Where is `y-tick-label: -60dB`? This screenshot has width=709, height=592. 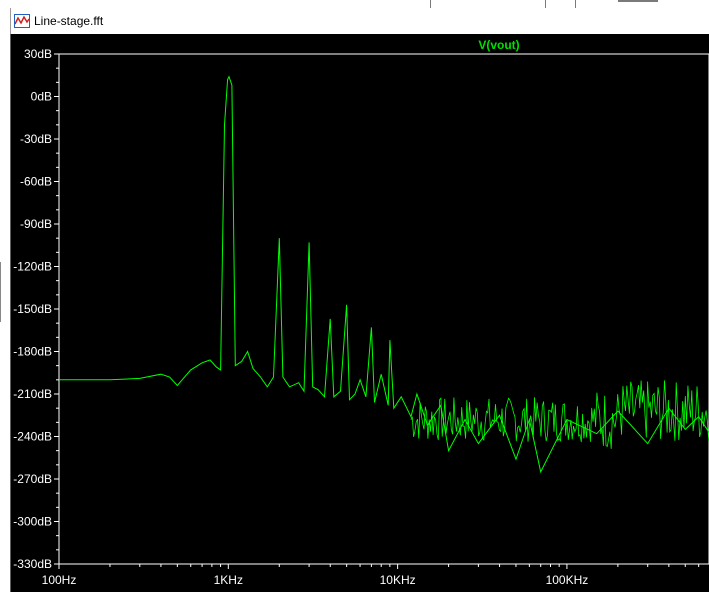 y-tick-label: -60dB is located at coordinates (36, 182).